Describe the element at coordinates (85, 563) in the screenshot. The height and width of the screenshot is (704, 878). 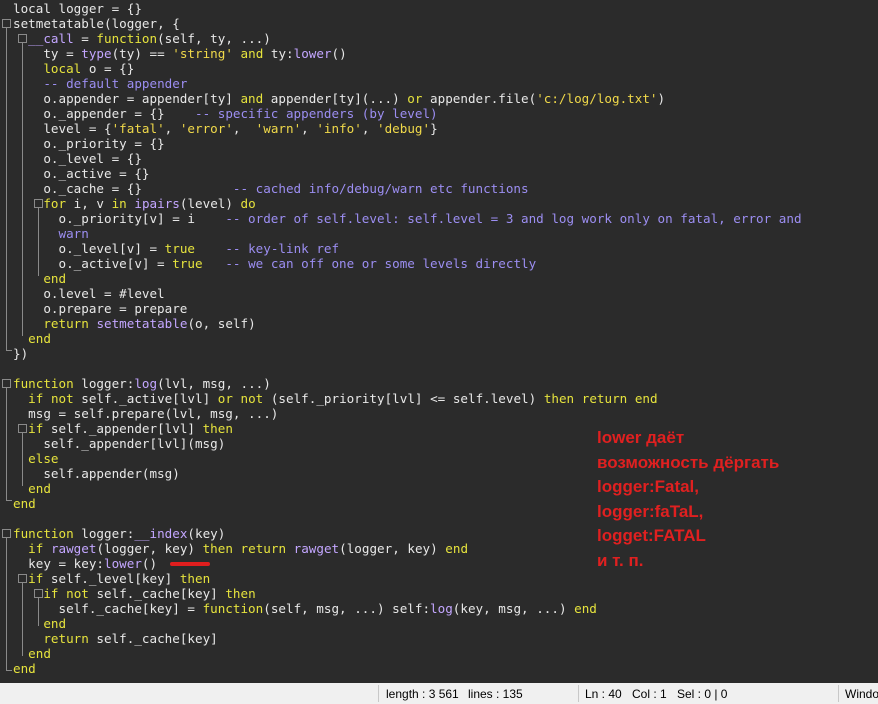
I see `code-line: key = key:lower()` at that location.